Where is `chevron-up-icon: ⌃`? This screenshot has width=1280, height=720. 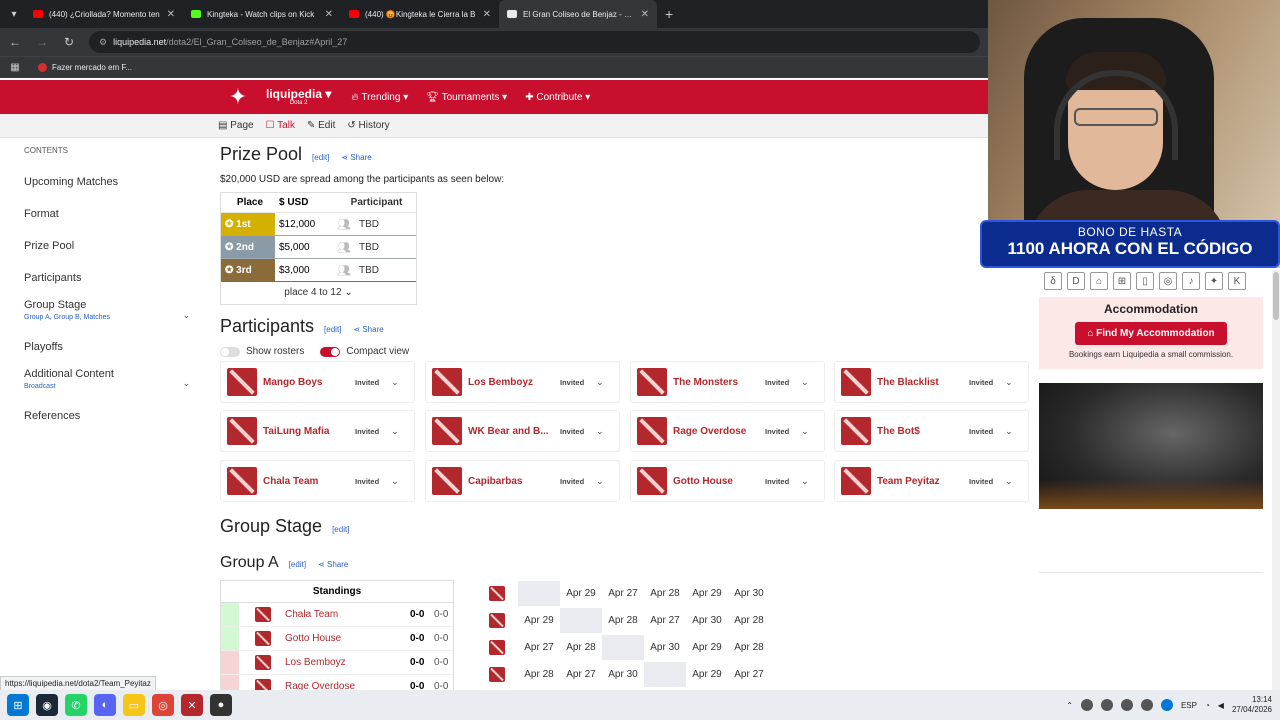 chevron-up-icon: ⌃ is located at coordinates (1069, 705).